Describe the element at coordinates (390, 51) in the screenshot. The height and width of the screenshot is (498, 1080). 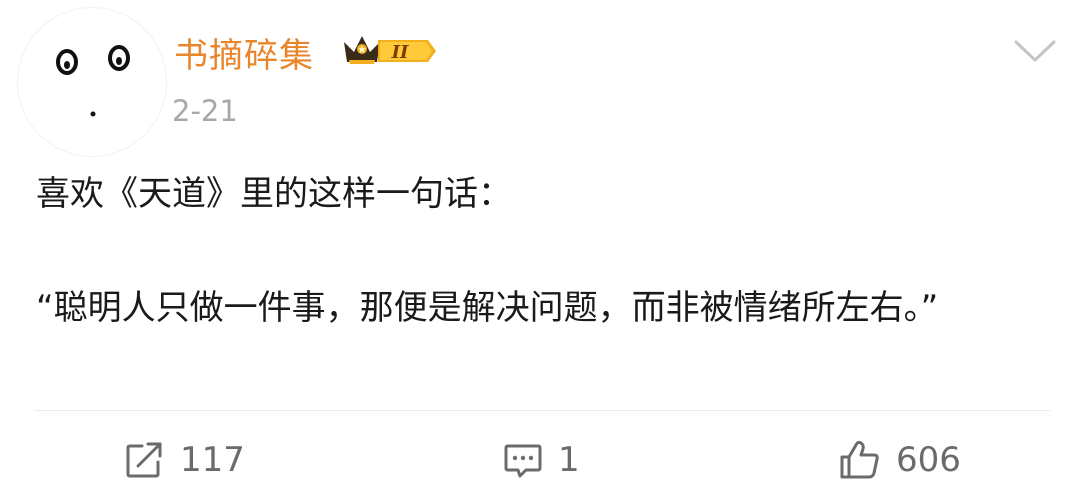
I see `vip-badge: II` at that location.